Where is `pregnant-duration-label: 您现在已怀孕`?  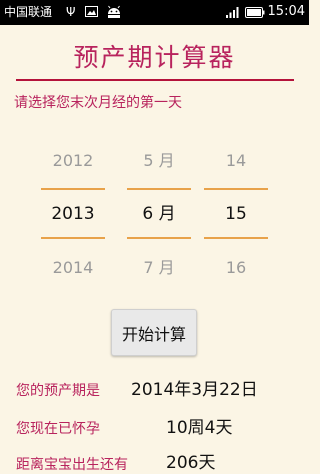 pregnant-duration-label: 您现在已怀孕 is located at coordinates (58, 429).